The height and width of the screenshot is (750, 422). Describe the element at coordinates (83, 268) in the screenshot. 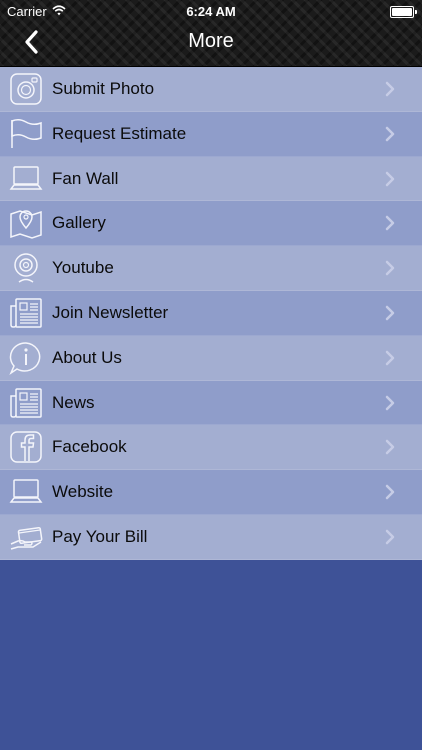

I see `menu-item-label: Youtube` at that location.